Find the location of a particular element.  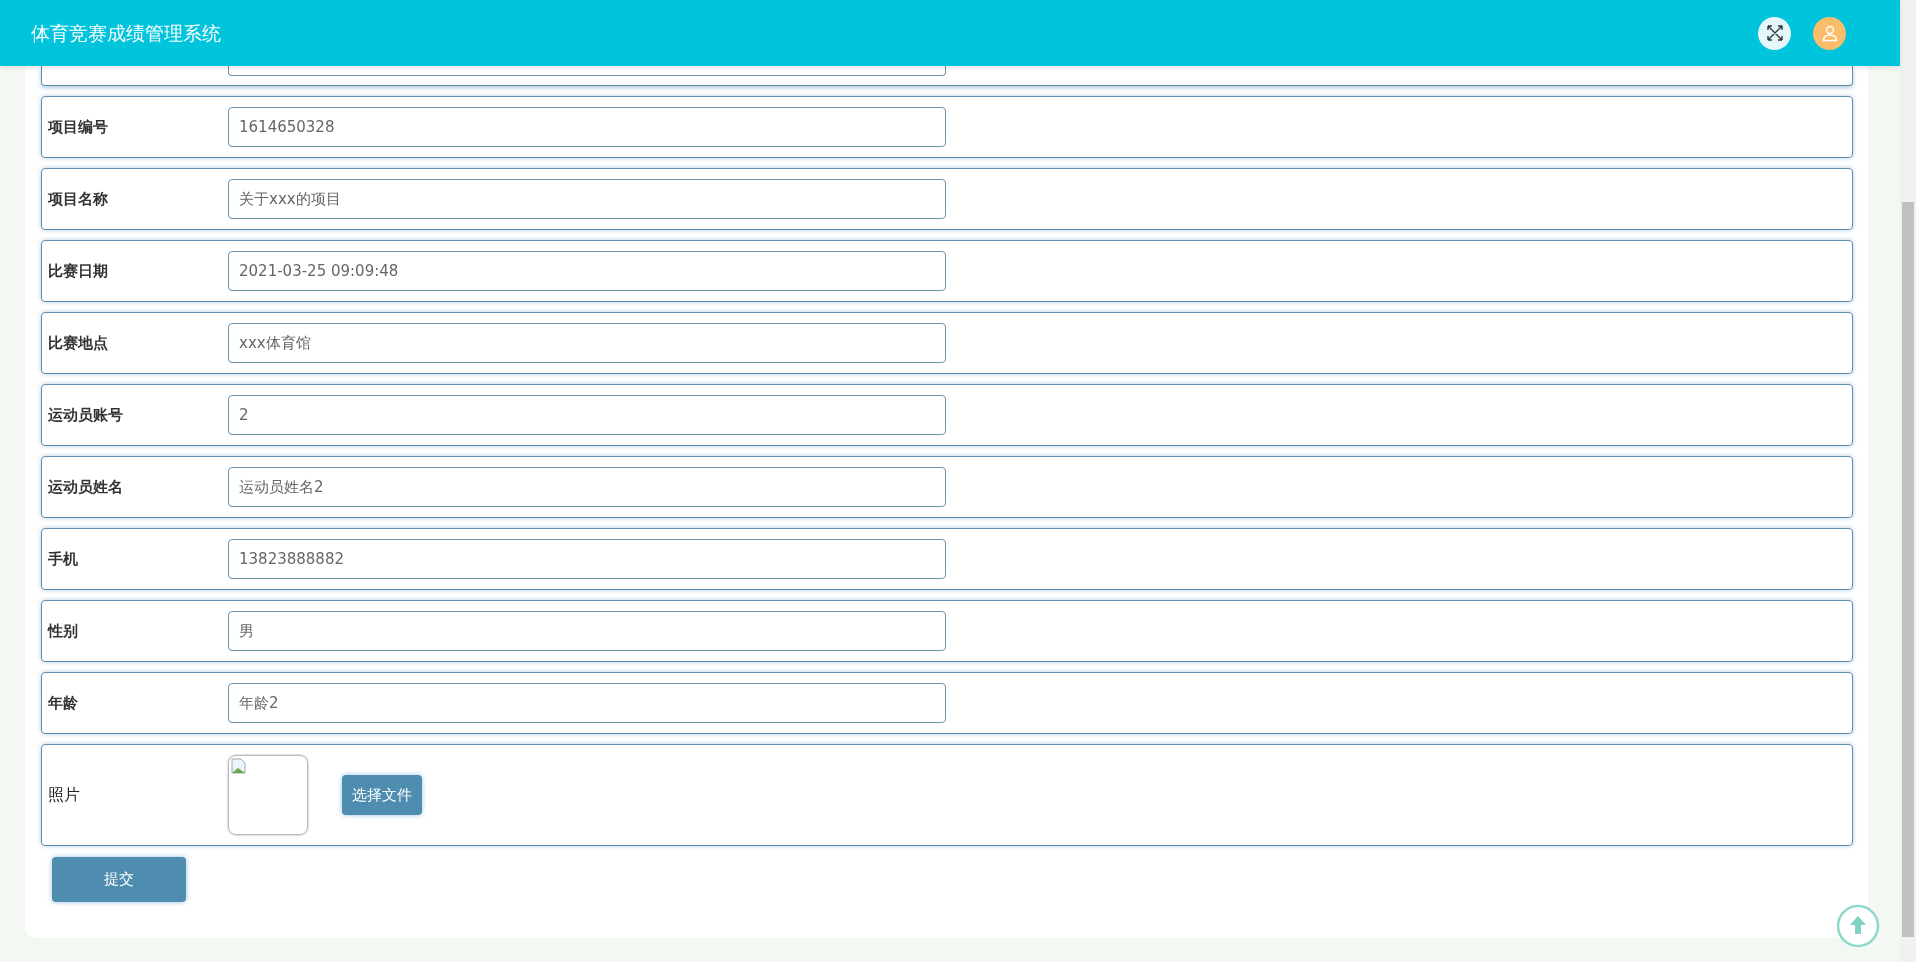

input-field: xxx体育馆 is located at coordinates (587, 343).